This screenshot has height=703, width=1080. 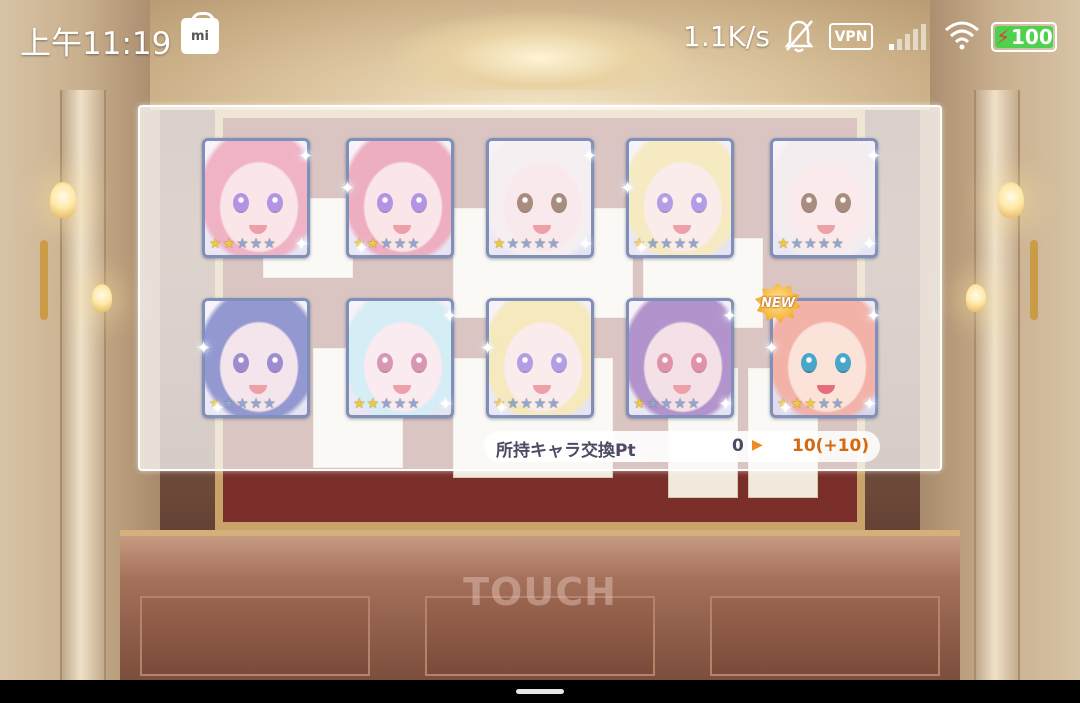 I want to click on touch-prompt: TOUCH, so click(x=540, y=592).